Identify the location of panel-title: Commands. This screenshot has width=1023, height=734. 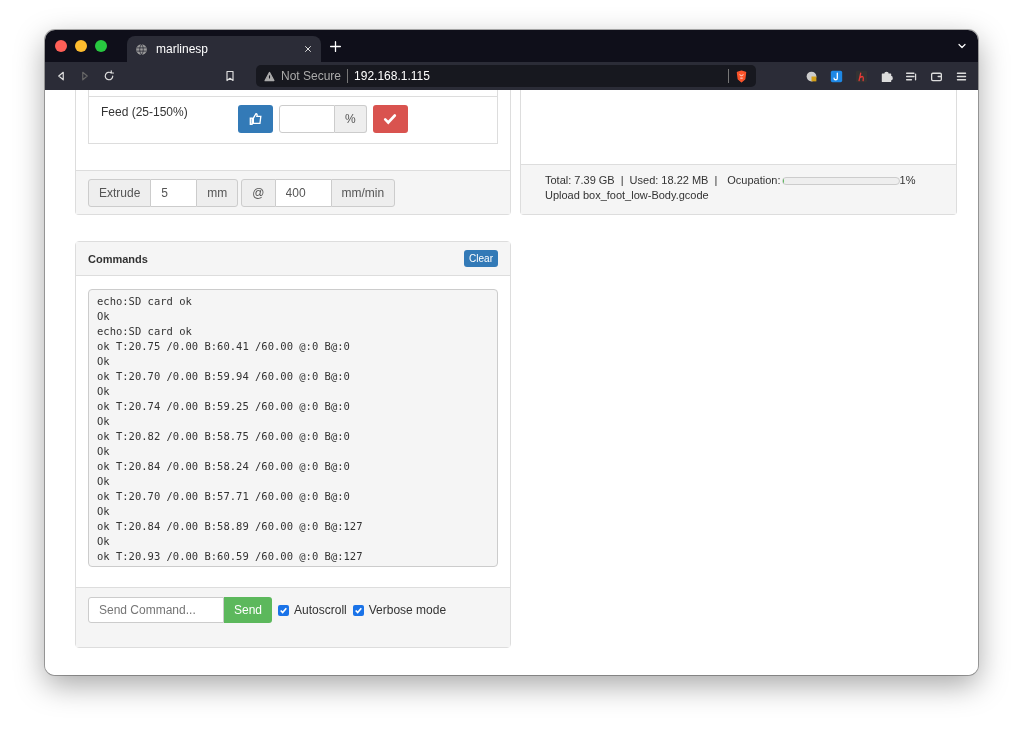
(118, 258).